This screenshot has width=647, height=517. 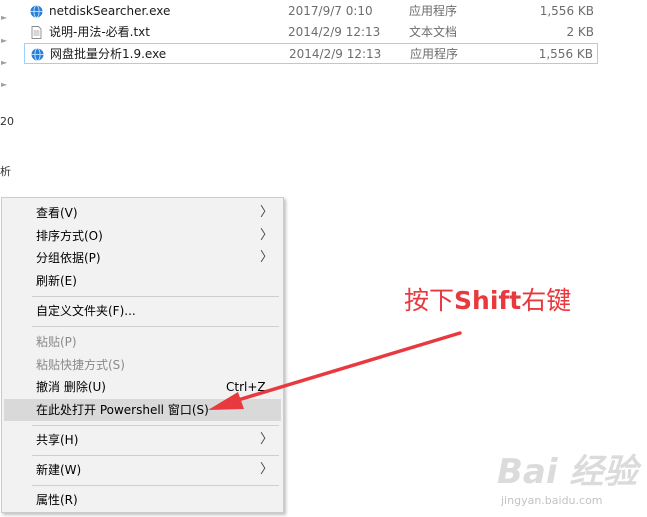 What do you see at coordinates (57, 500) in the screenshot?
I see `menu-item-label: 属性(R)` at bounding box center [57, 500].